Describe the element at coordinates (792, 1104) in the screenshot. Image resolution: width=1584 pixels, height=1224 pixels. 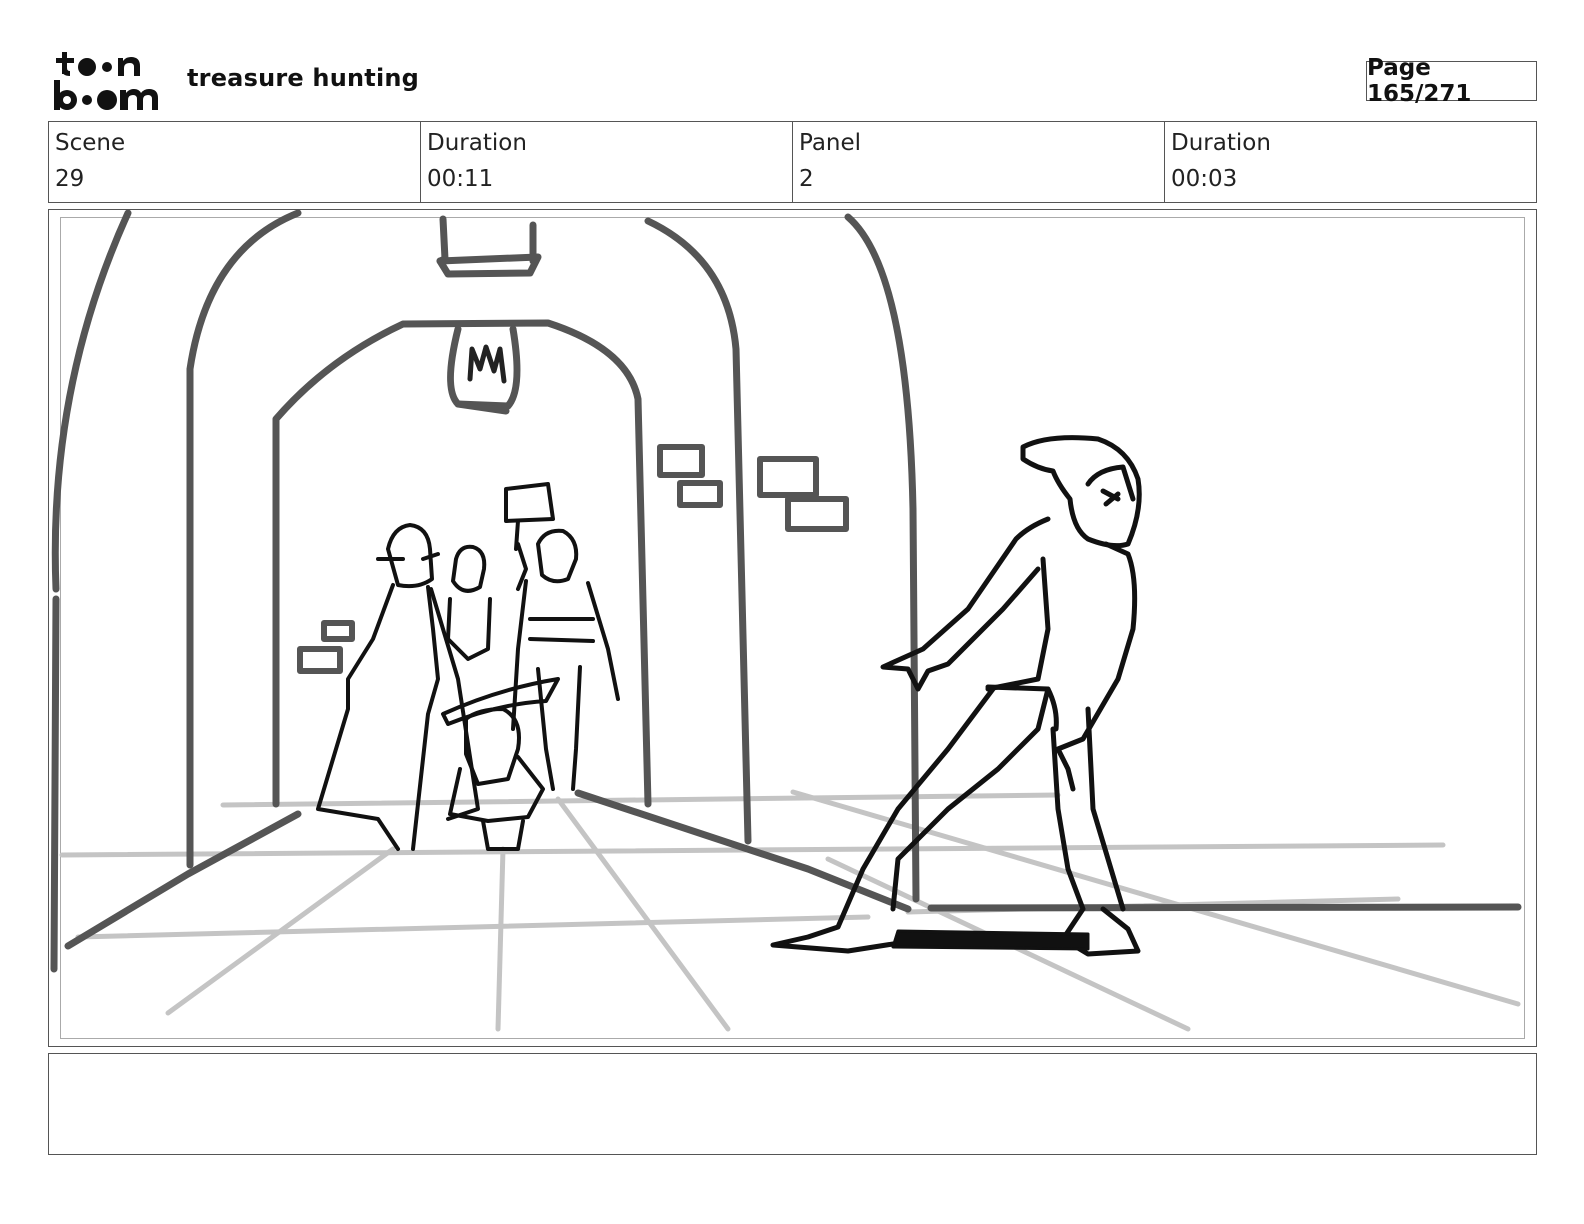
I see `panel-notes-box` at that location.